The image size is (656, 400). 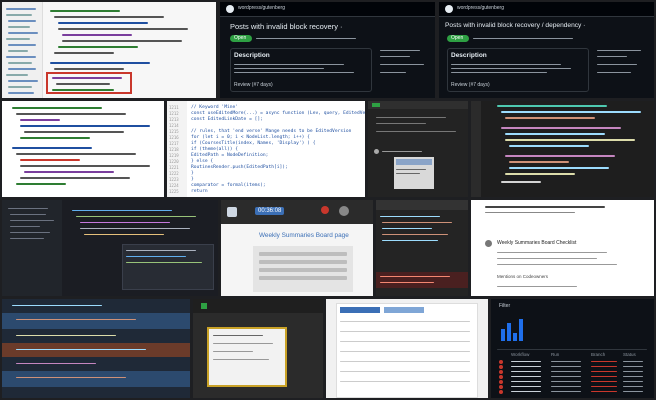 What do you see at coordinates (174, 125) in the screenshot?
I see `line-number: 1214` at bounding box center [174, 125].